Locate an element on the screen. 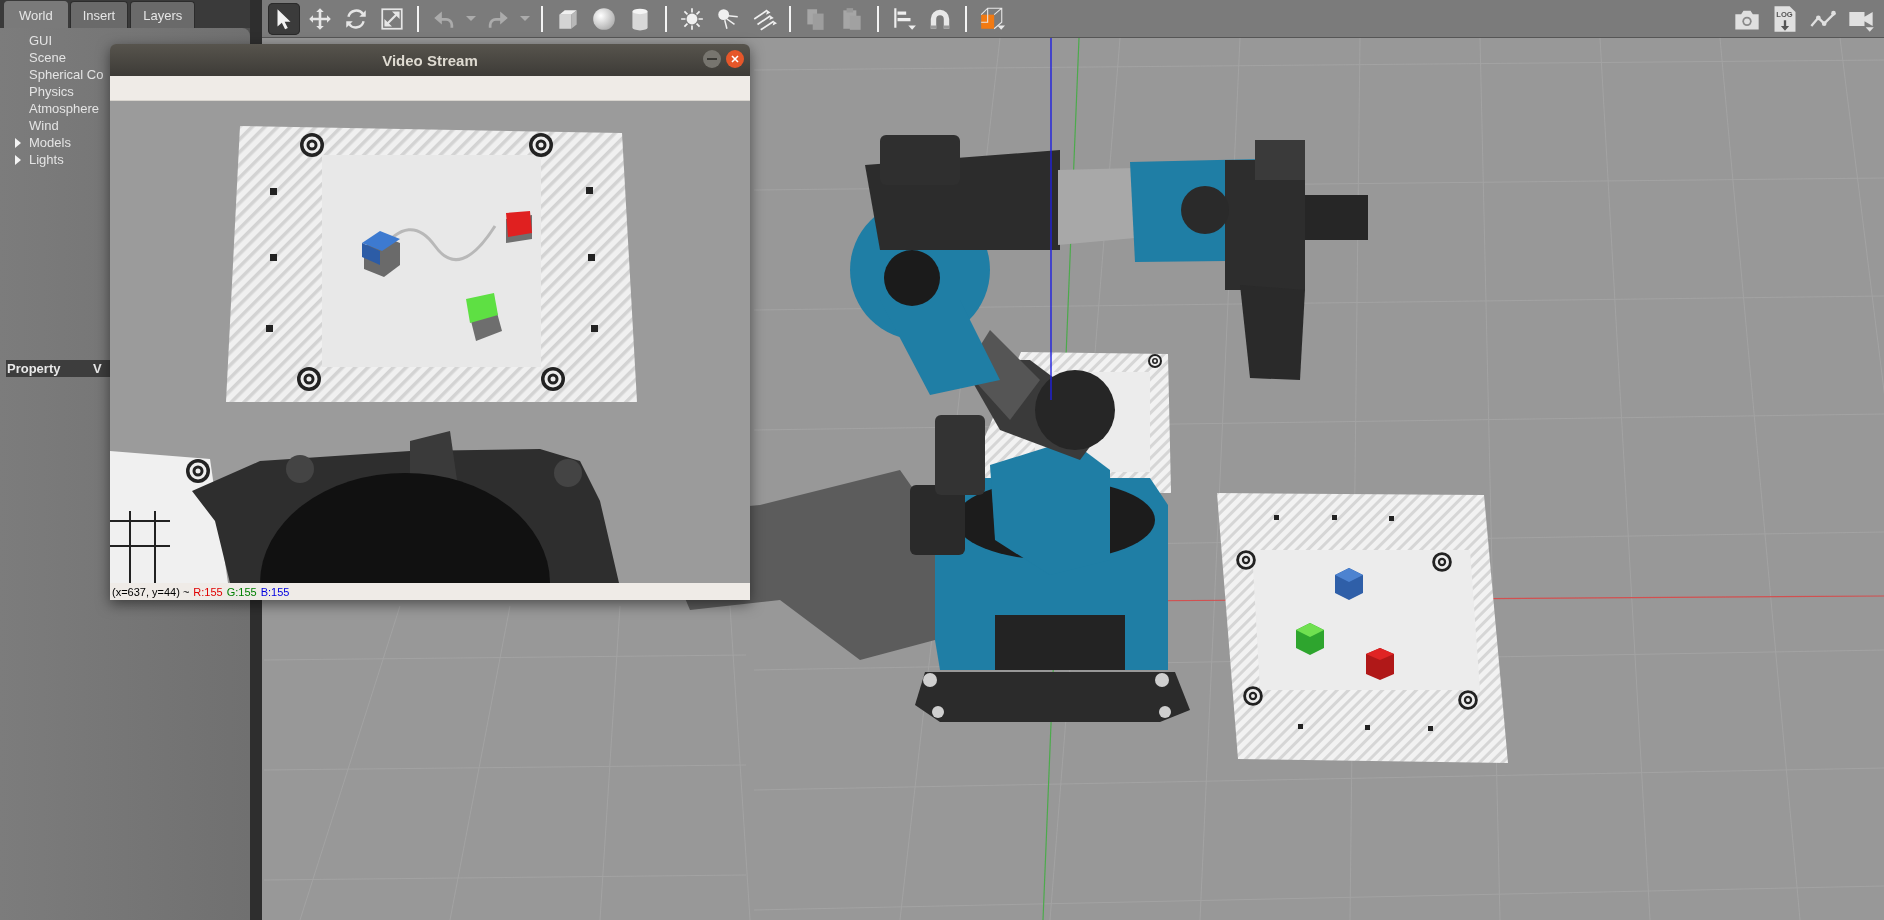 This screenshot has height=920, width=1884. column-header: Property is located at coordinates (34, 368).